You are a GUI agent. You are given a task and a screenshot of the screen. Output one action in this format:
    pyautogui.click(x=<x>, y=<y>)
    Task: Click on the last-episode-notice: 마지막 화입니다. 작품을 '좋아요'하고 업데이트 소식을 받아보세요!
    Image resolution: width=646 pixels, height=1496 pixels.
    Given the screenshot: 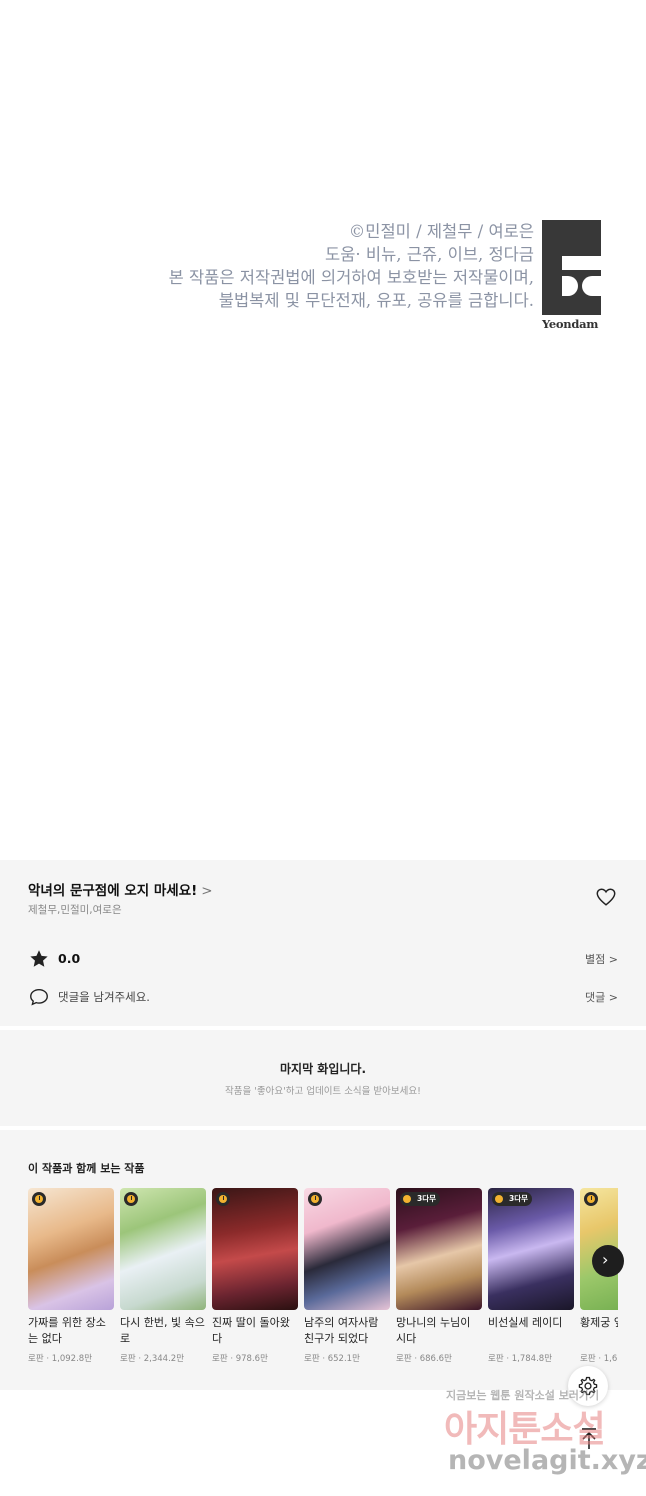 What is the action you would take?
    pyautogui.click(x=323, y=1078)
    